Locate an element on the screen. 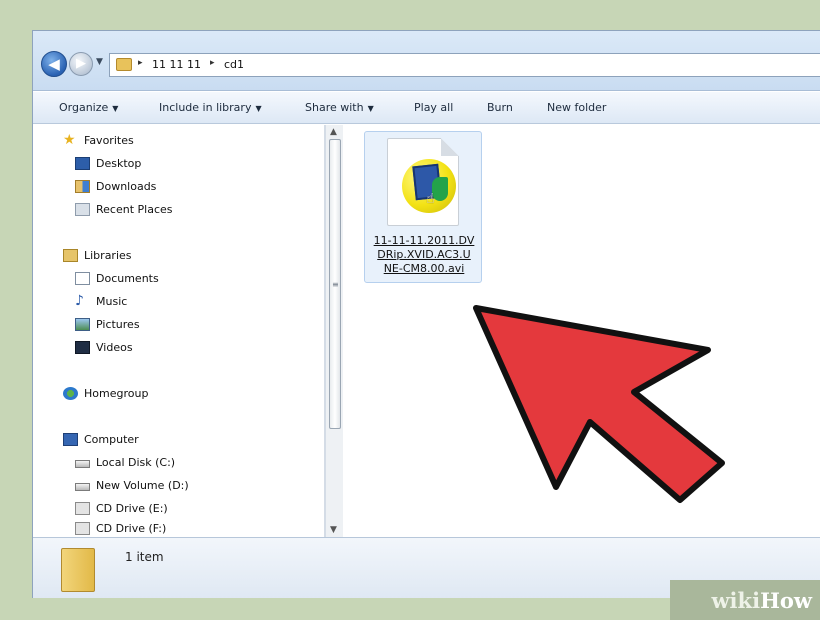  sidebar-item-music: ♪ Music is located at coordinates (101, 301).